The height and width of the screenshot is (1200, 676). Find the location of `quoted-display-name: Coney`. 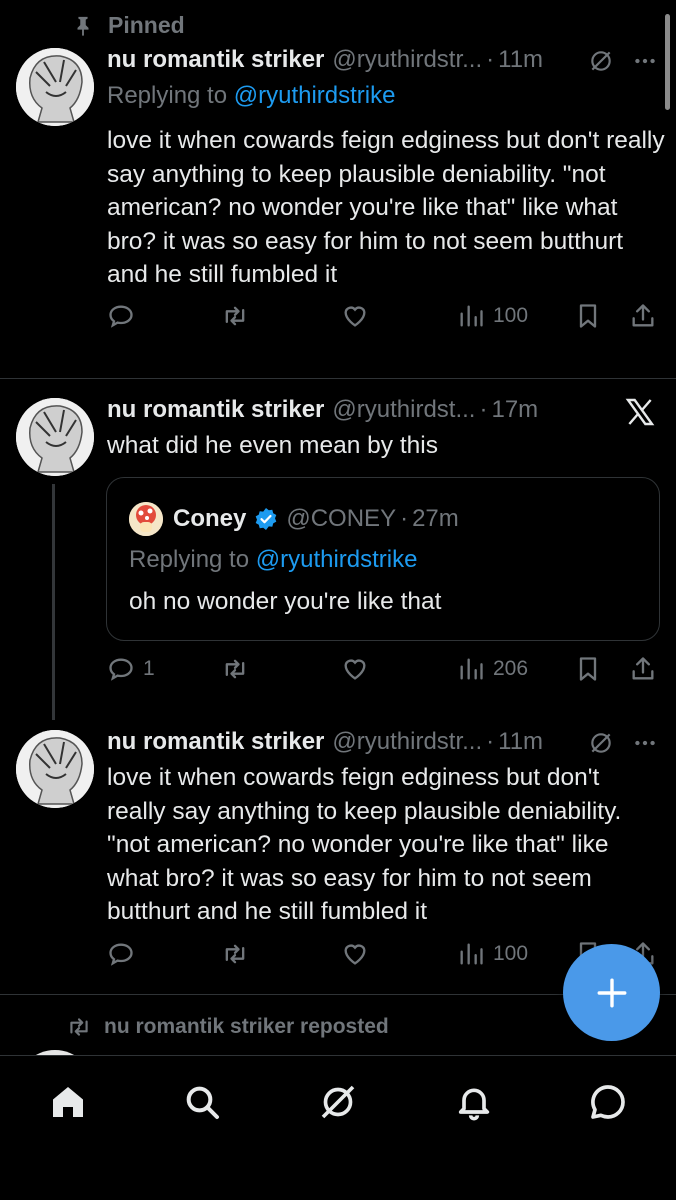

quoted-display-name: Coney is located at coordinates (210, 518).